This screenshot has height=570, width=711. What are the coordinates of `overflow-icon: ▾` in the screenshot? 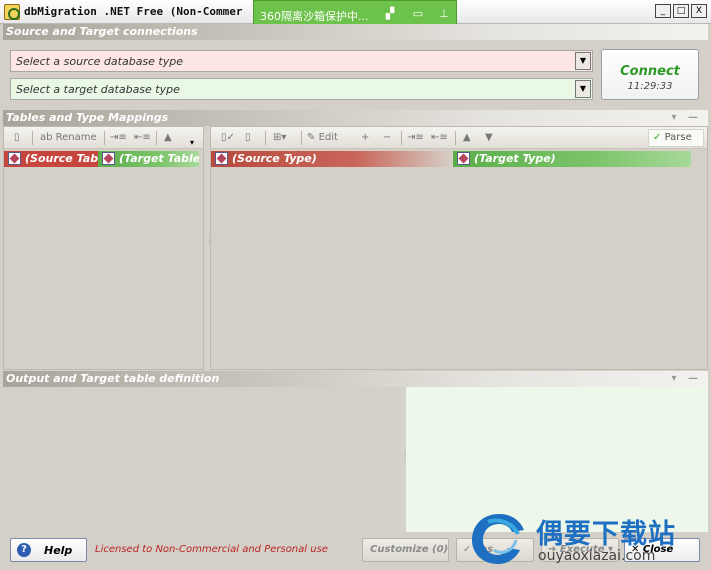 It's located at (192, 143).